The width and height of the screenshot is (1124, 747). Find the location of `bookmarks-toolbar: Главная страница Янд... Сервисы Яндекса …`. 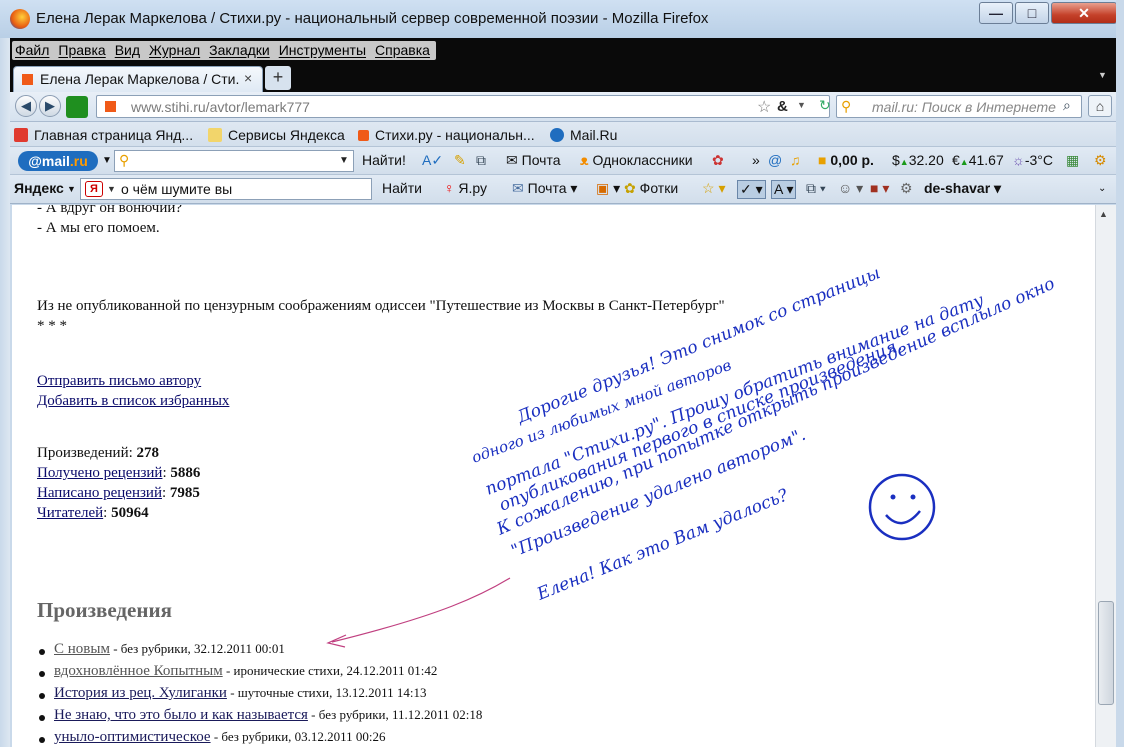

bookmarks-toolbar: Главная страница Янд... Сервисы Яндекса … is located at coordinates (563, 134).